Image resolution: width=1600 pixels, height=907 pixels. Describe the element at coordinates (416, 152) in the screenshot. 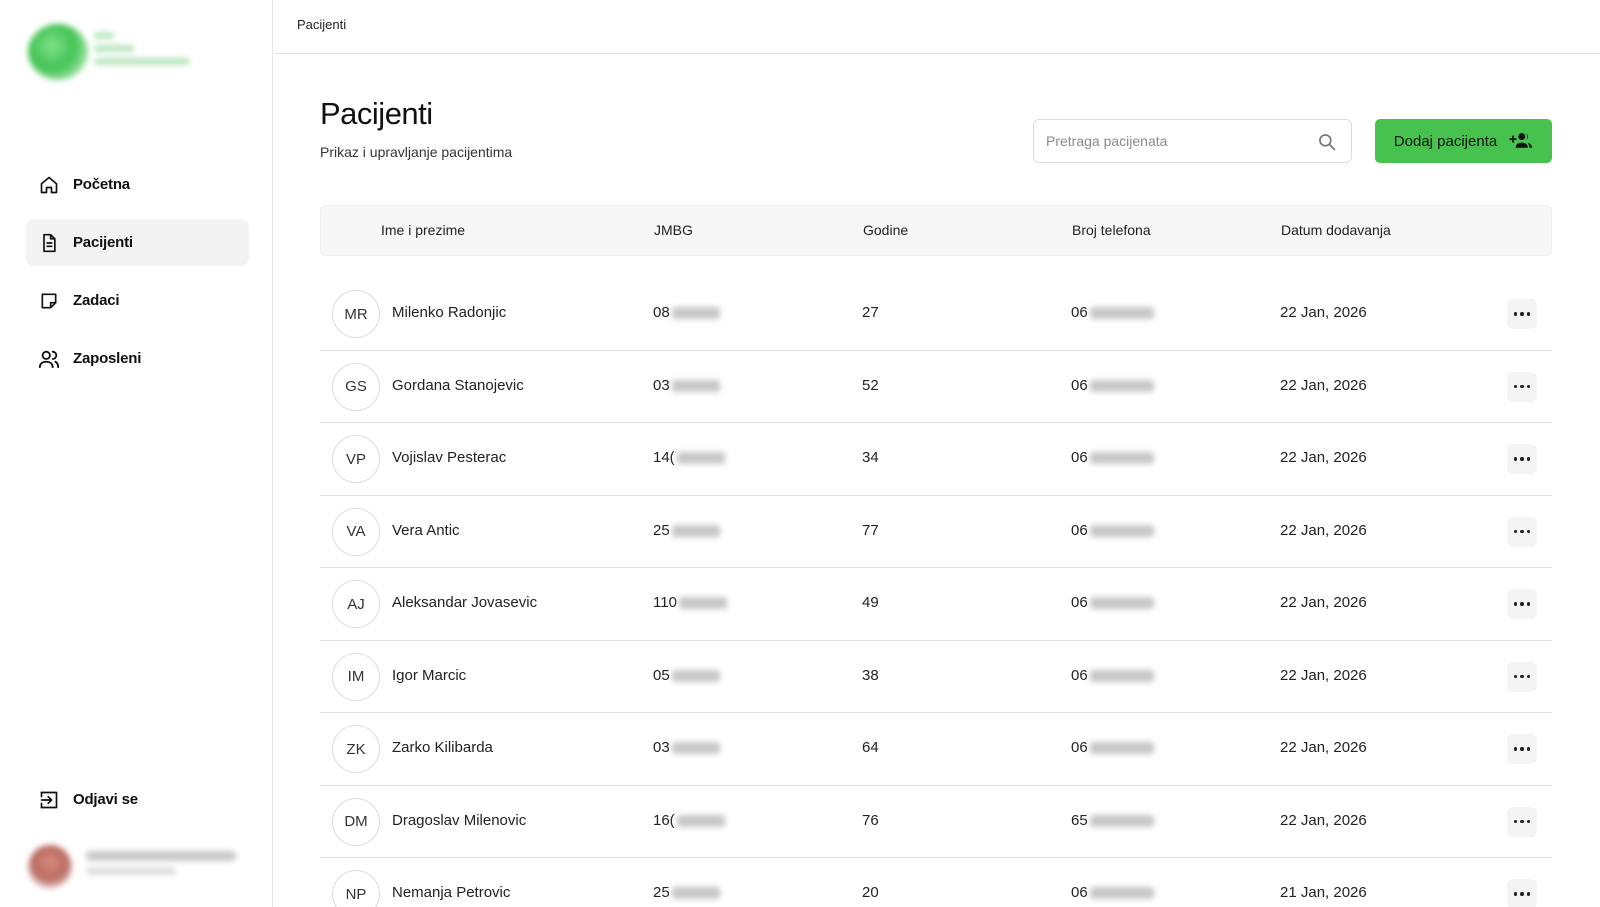

I see `page-subtitle: Prikaz i upravljanje pacijentima` at that location.